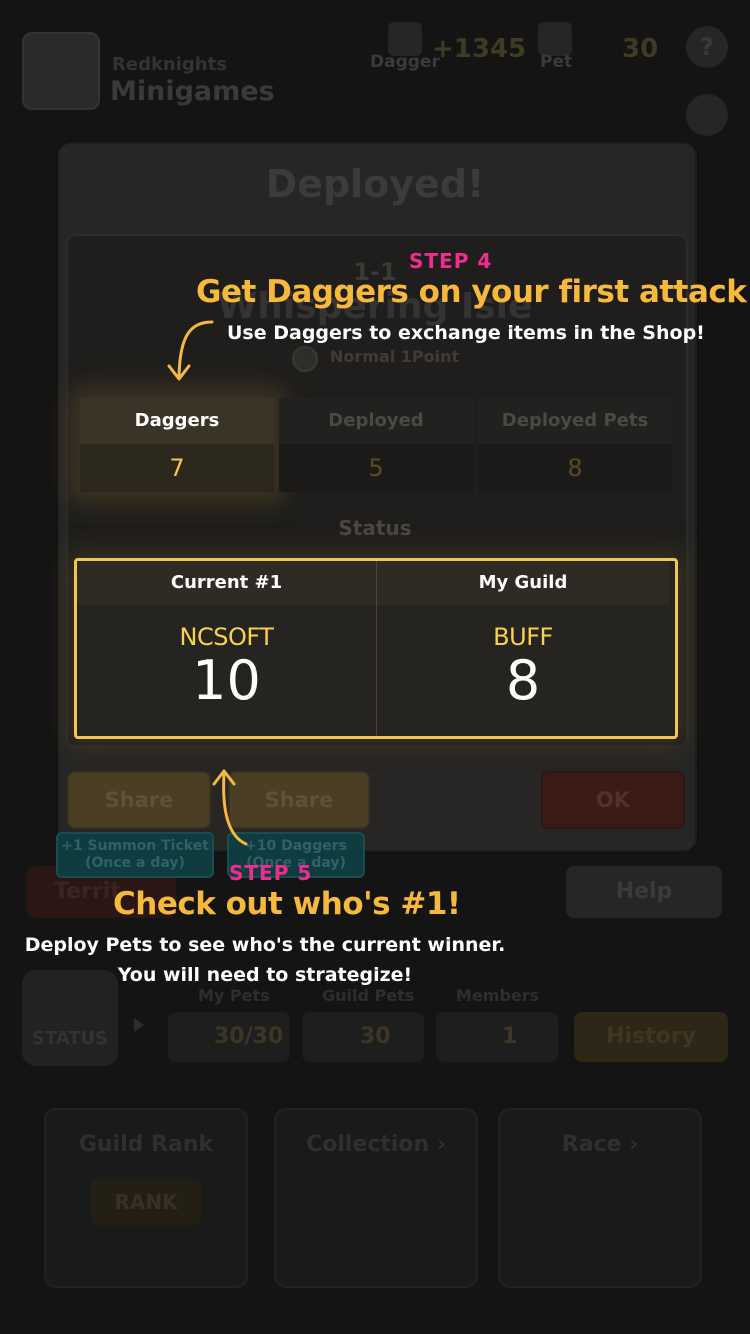 The width and height of the screenshot is (750, 1334). I want to click on history-button: History, so click(651, 1037).